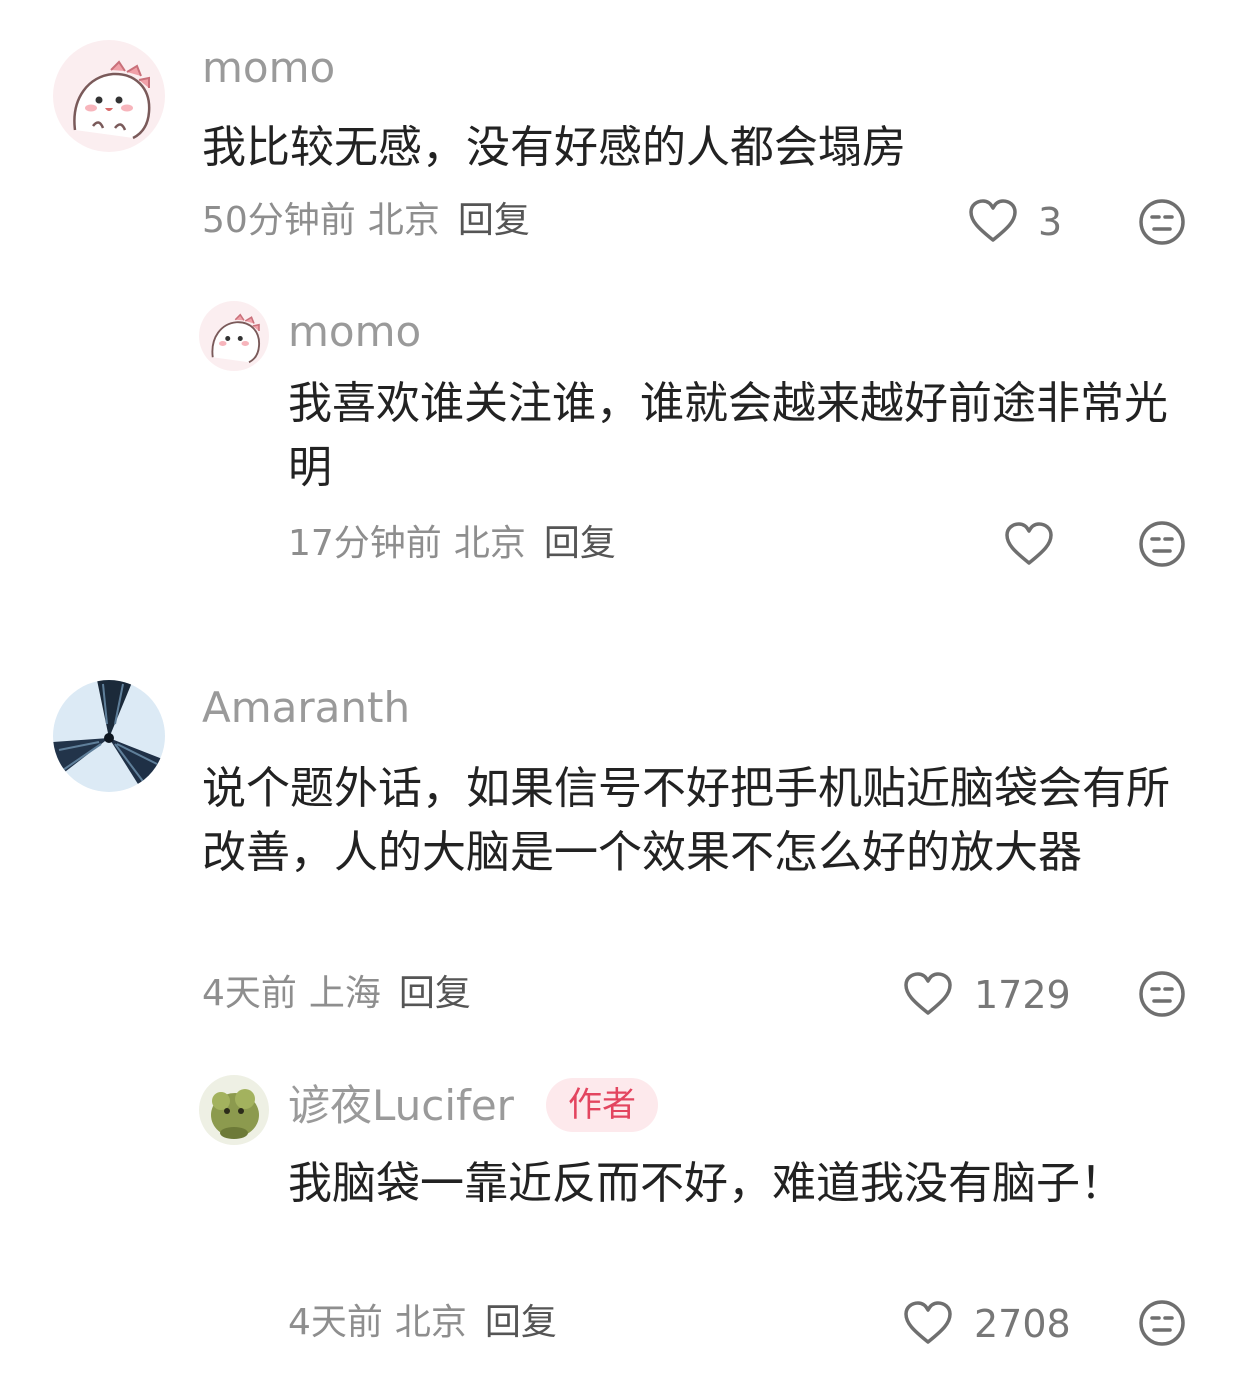  I want to click on comment-text: 我比较无感，没有好感的人都会塌房, so click(554, 147).